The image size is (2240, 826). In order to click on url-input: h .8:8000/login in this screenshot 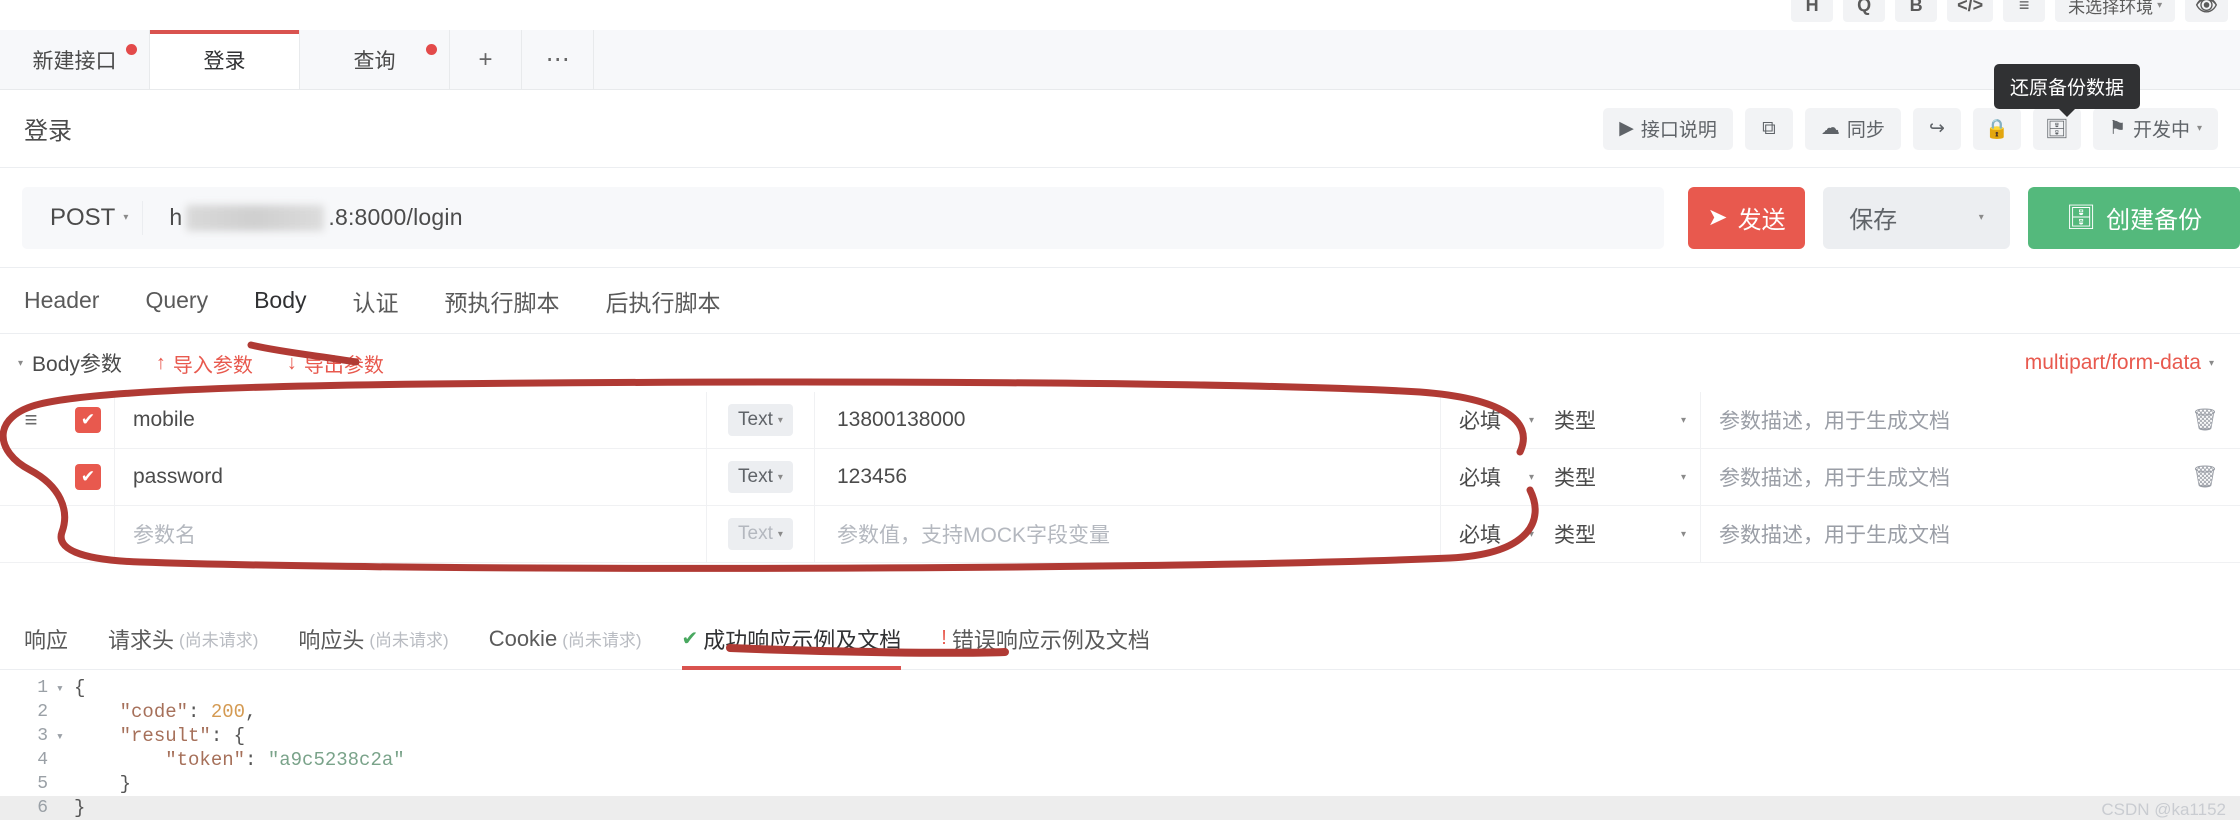, I will do `click(316, 217)`.